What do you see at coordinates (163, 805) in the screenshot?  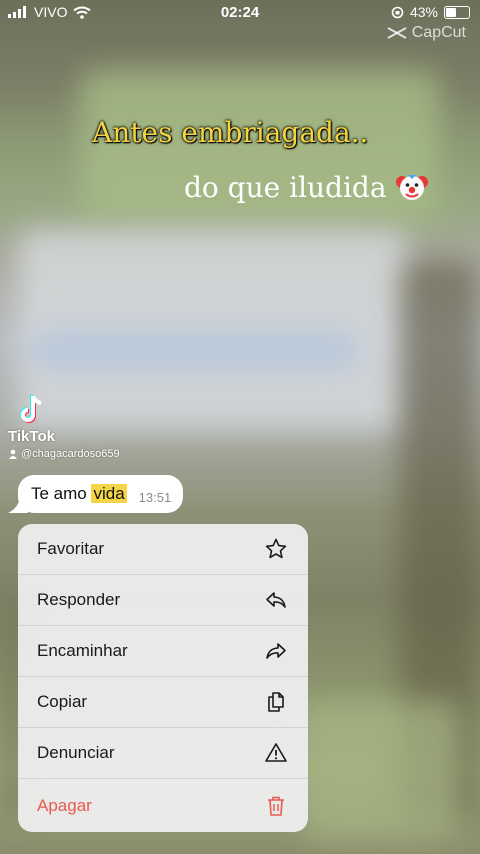 I see `menu-item-apagar: Apagar` at bounding box center [163, 805].